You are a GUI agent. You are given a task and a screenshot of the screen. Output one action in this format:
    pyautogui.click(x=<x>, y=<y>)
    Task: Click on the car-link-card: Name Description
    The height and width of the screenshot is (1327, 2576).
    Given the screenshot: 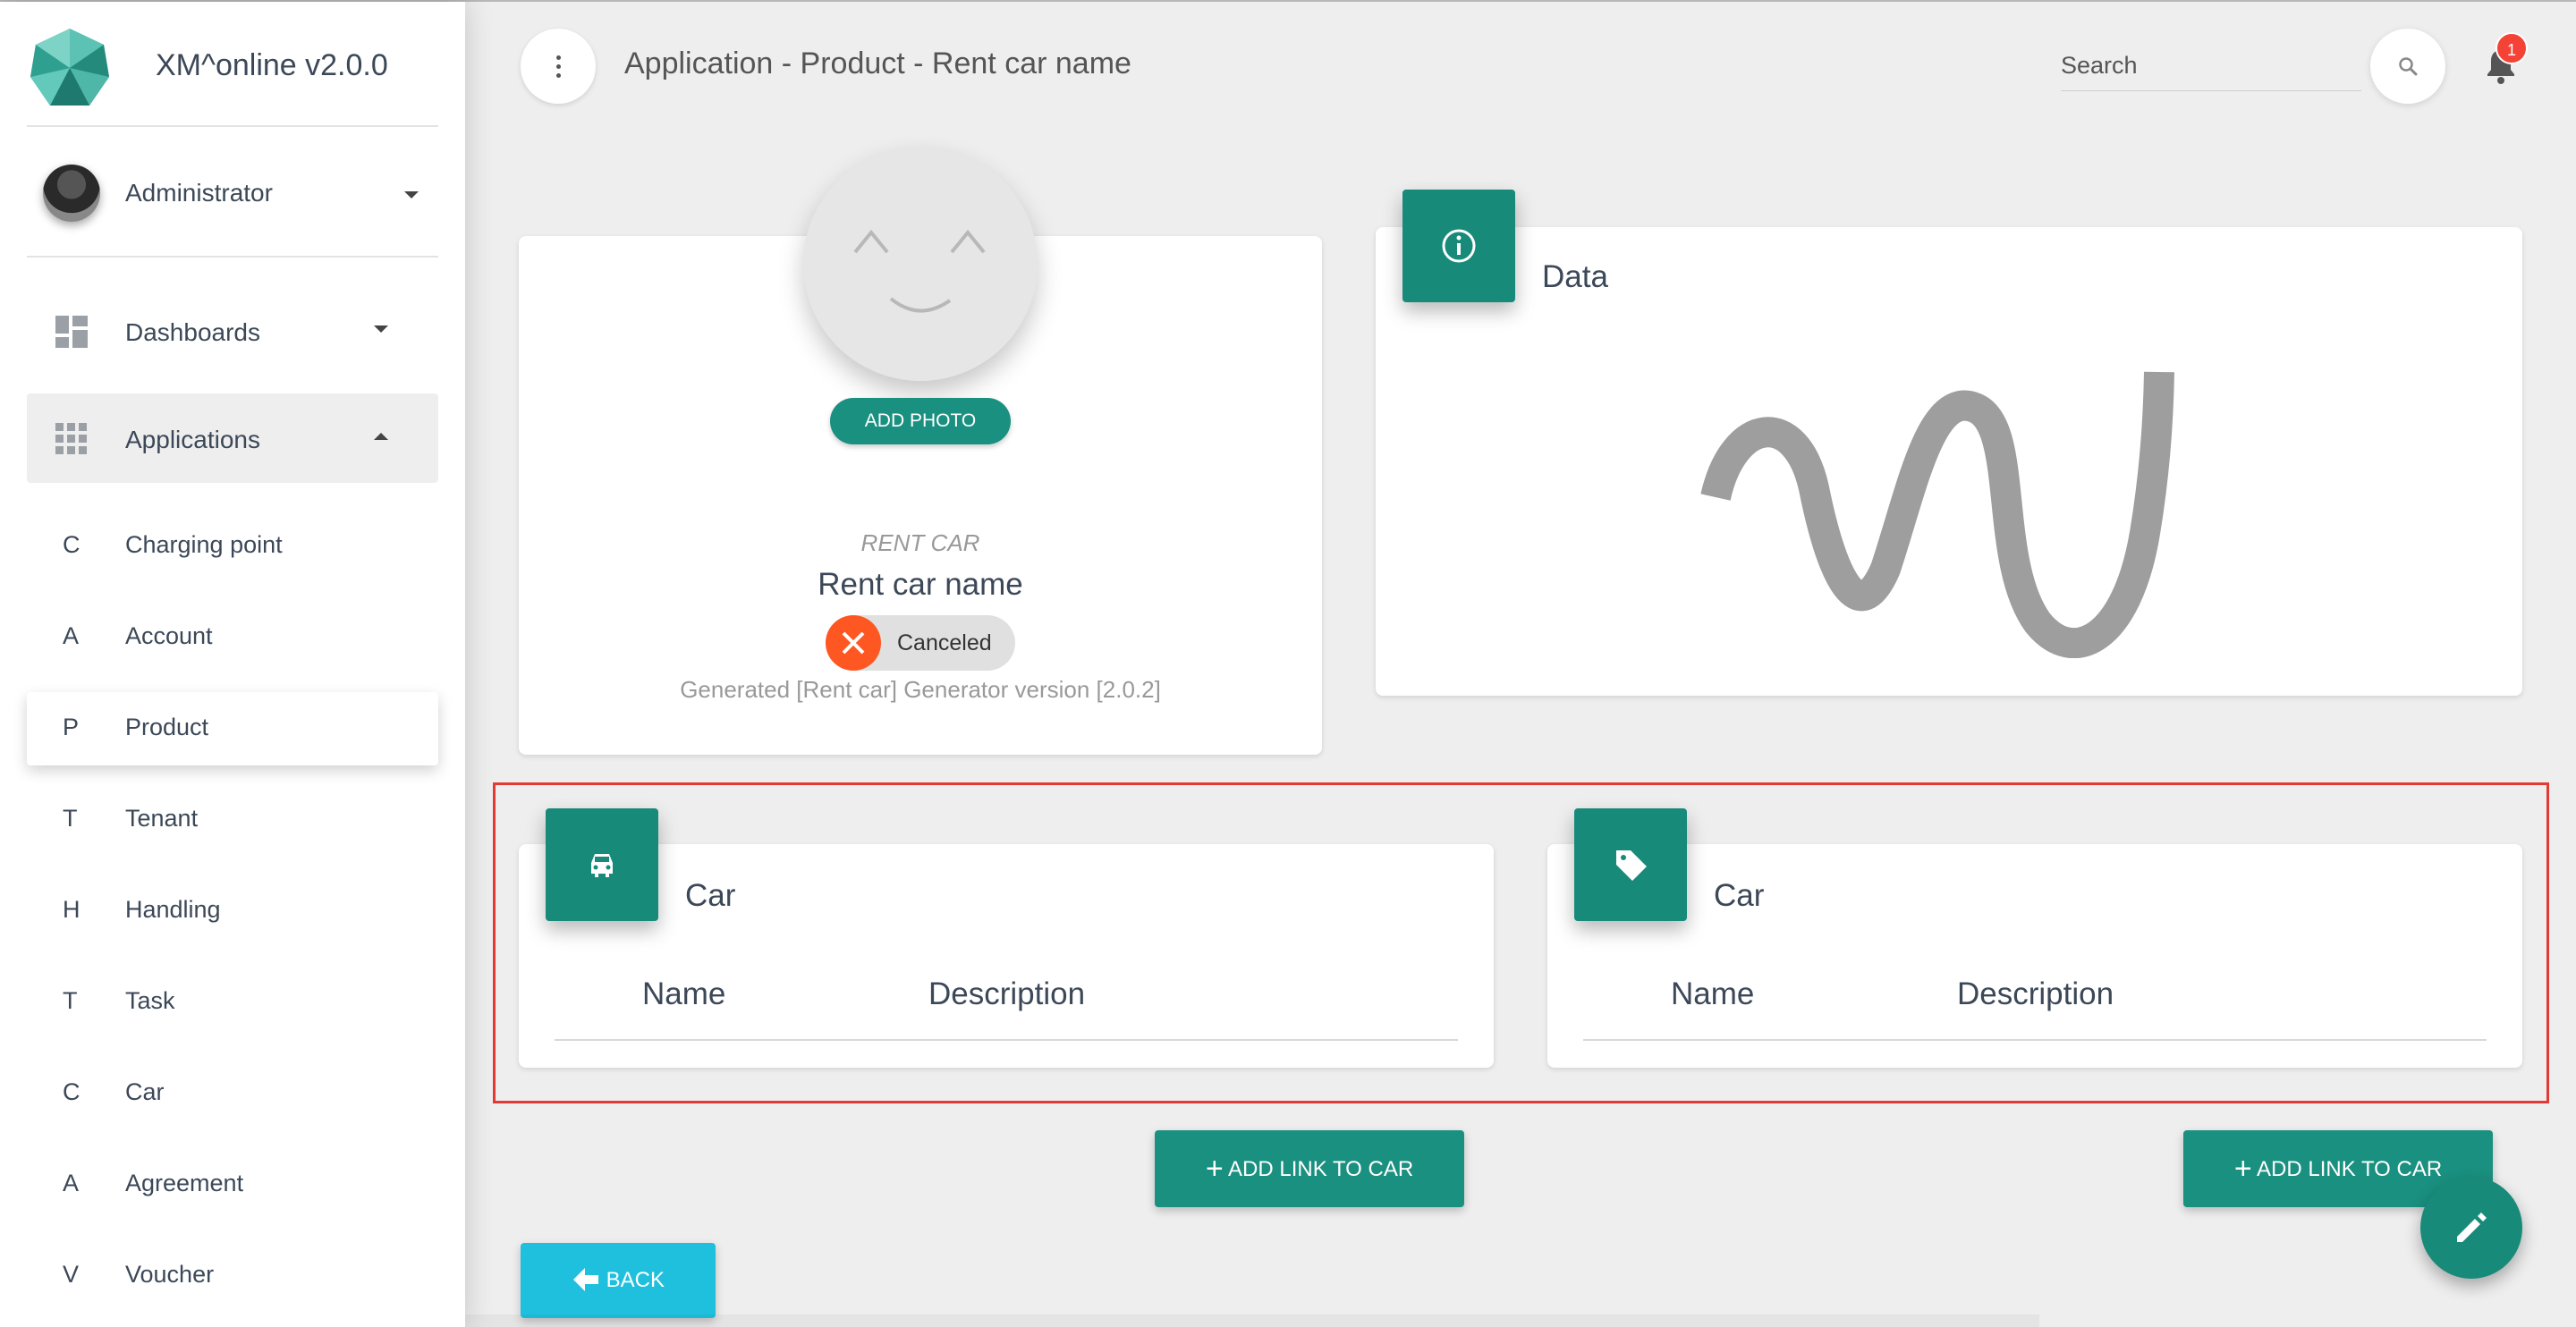 What is the action you would take?
    pyautogui.click(x=1006, y=956)
    